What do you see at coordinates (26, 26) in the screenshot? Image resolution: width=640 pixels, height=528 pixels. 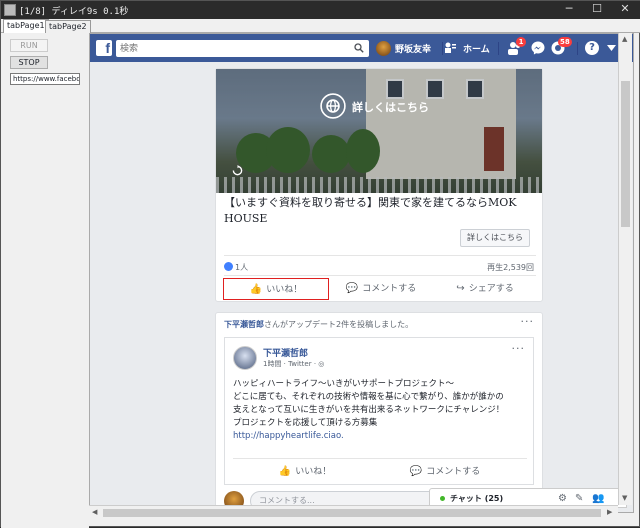 I see `tab-page-1: tabPage1` at bounding box center [26, 26].